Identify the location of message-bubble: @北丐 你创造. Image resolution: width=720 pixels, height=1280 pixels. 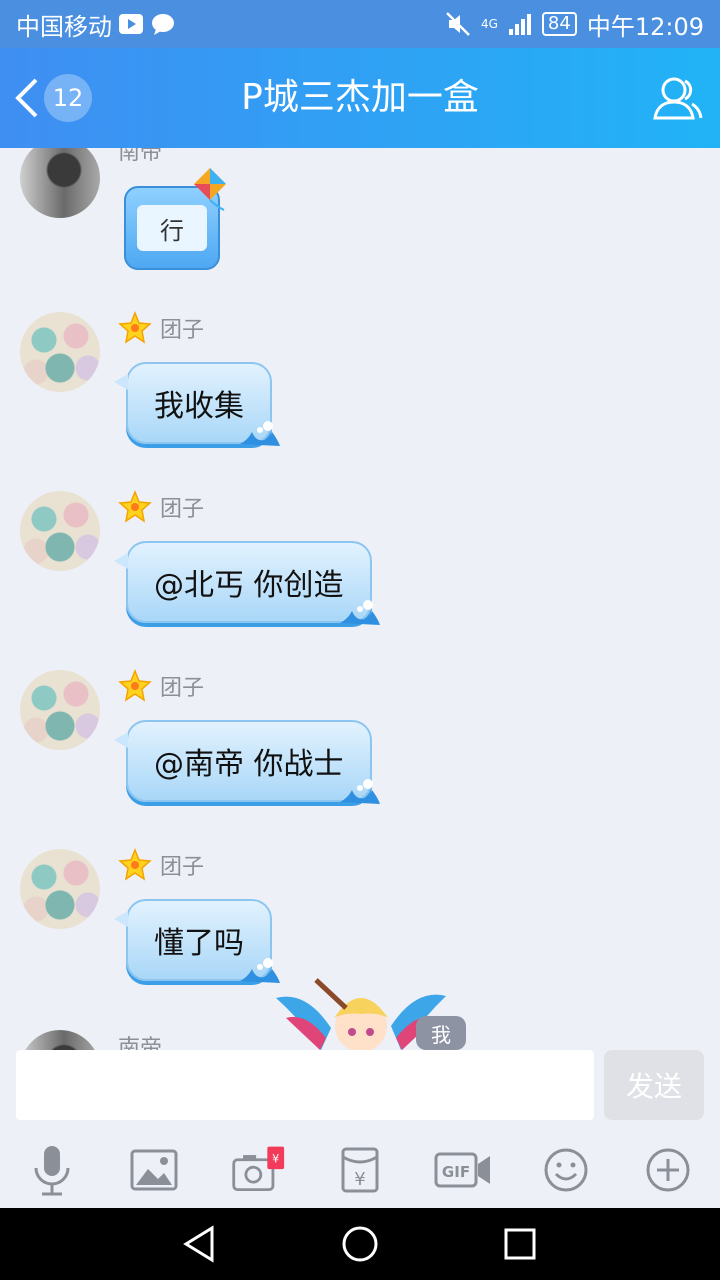
(247, 583).